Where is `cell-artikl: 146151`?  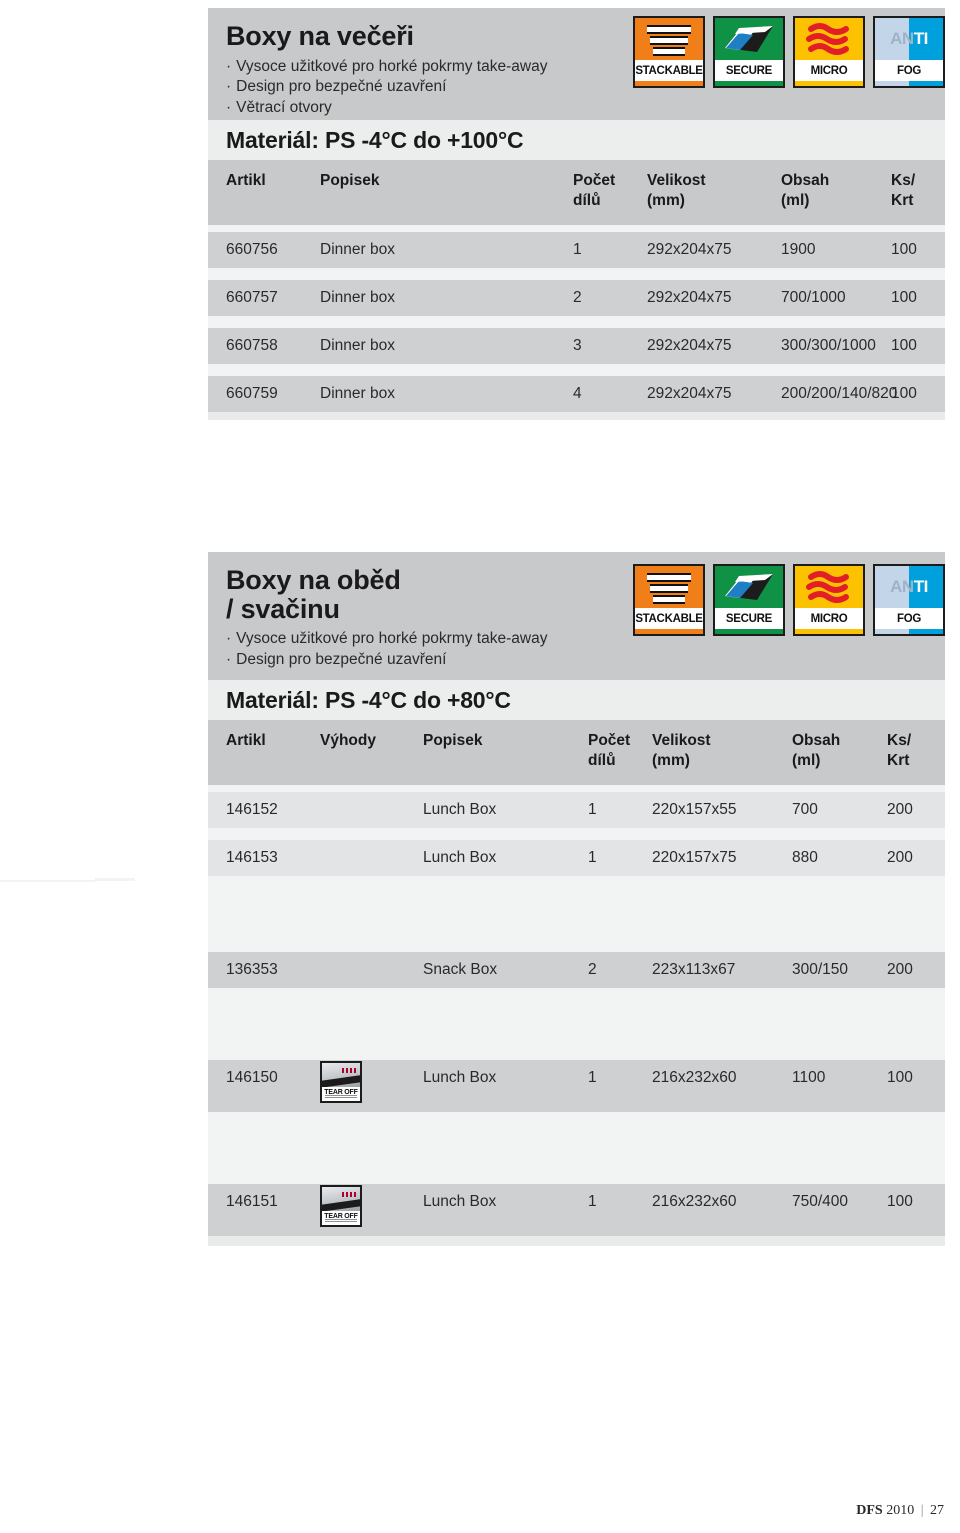
cell-artikl: 146151 is located at coordinates (252, 1201).